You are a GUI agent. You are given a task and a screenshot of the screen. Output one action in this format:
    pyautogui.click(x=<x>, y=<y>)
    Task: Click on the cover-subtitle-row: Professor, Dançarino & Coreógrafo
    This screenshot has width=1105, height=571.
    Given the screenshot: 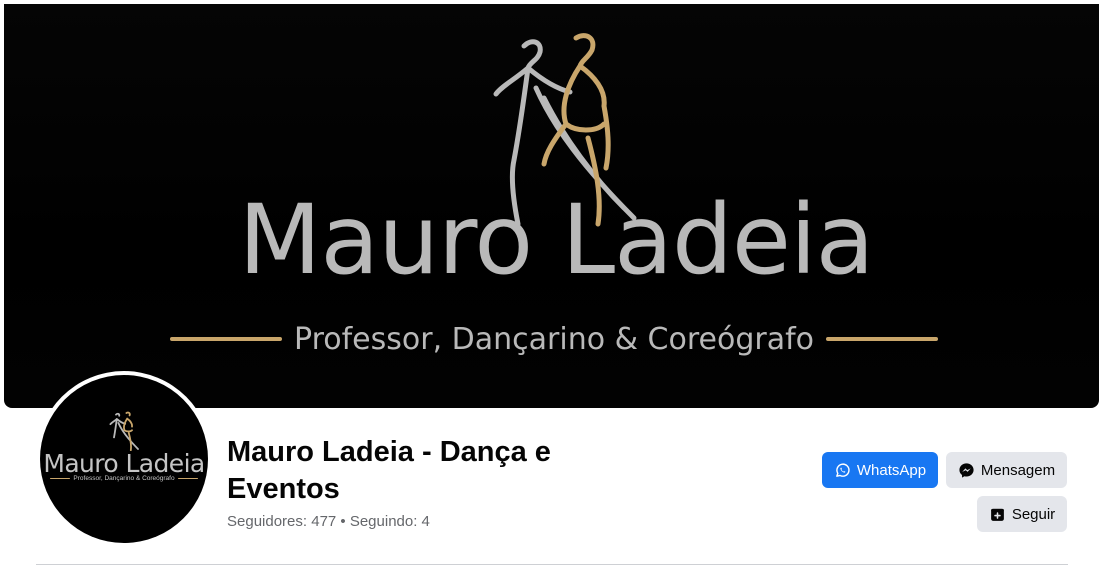 What is the action you would take?
    pyautogui.click(x=554, y=339)
    